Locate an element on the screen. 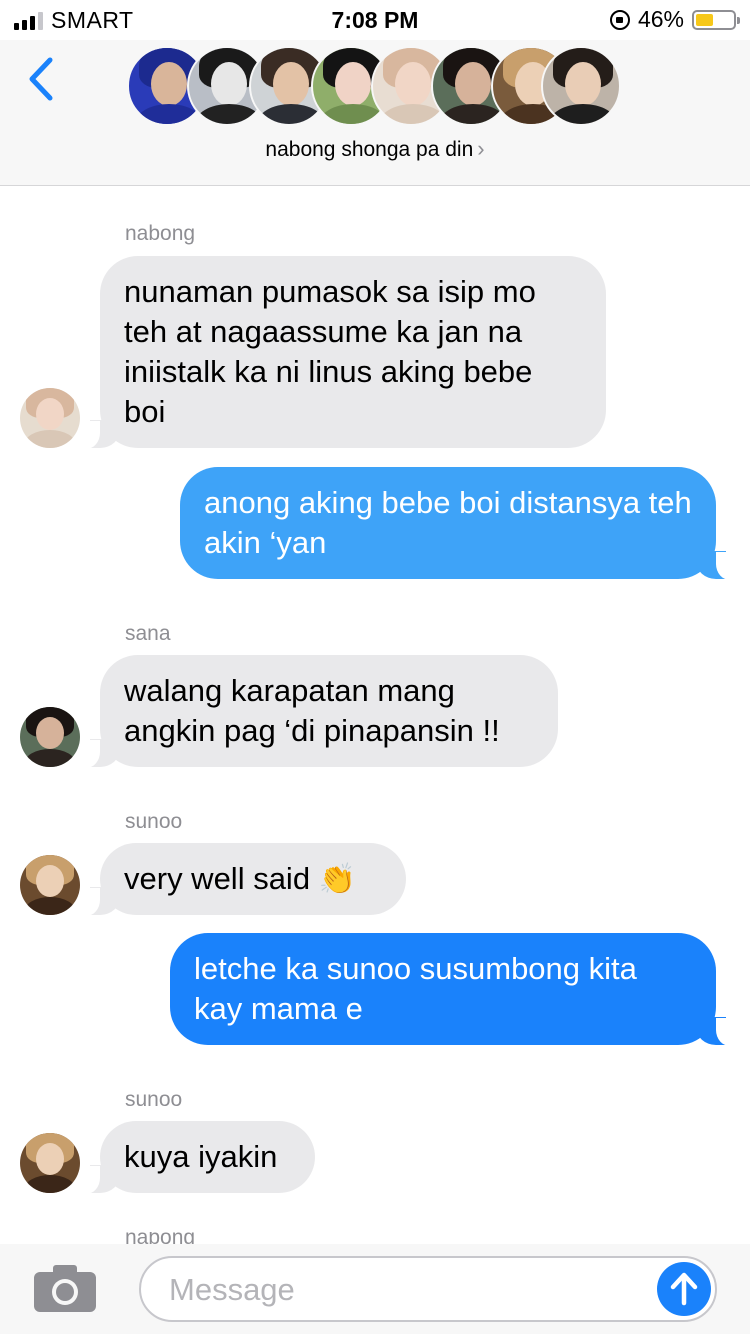 This screenshot has height=1334, width=750. message-text-row: very well said 👏 is located at coordinates (253, 879).